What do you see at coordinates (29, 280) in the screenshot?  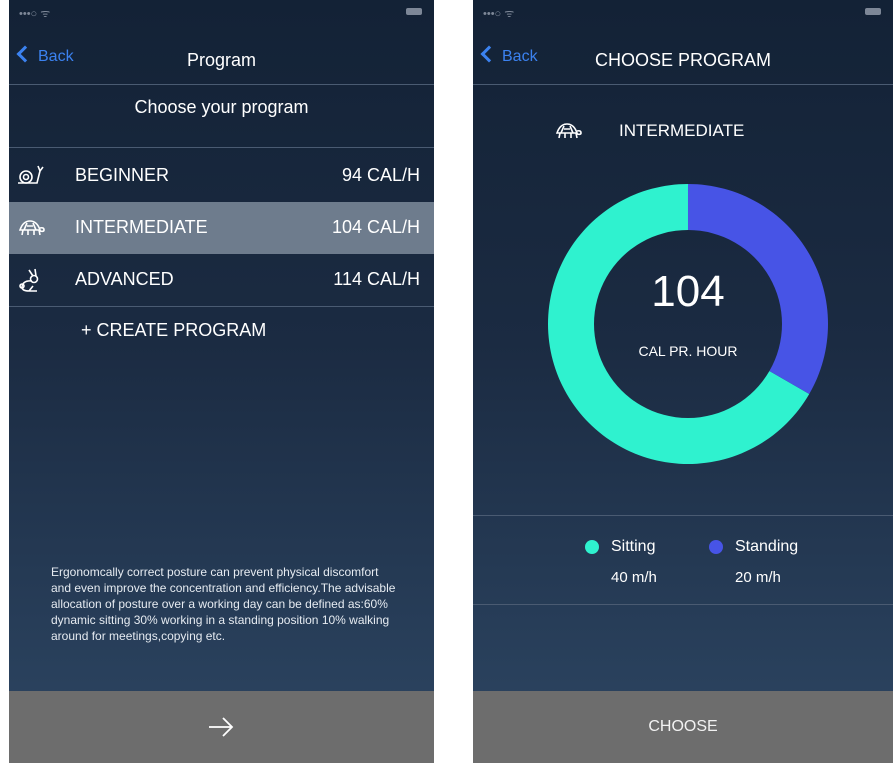 I see `rabbit-icon` at bounding box center [29, 280].